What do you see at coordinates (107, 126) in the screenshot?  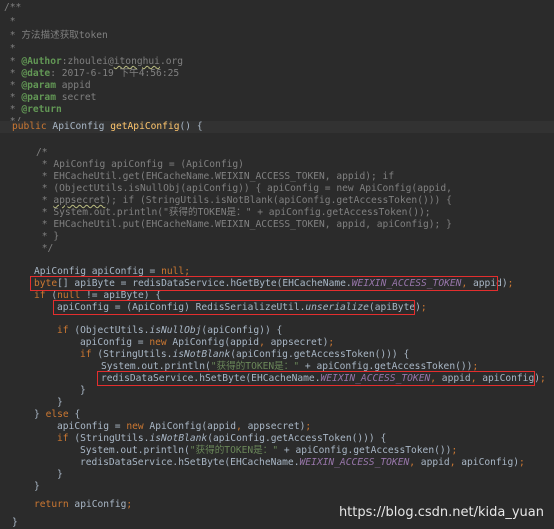 I see `method-signature: public ApiConfig getApiConfig() {` at bounding box center [107, 126].